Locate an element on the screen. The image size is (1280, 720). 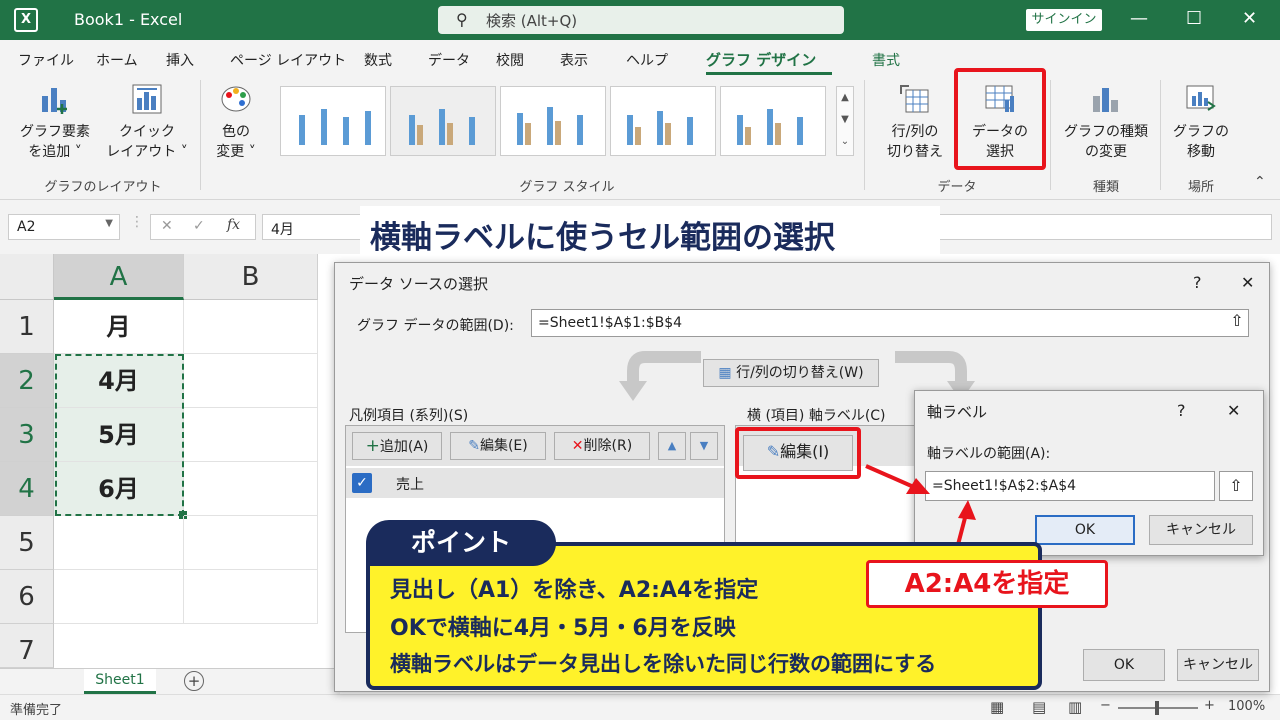
range-callout: A2:A4を指定 is located at coordinates (987, 584).